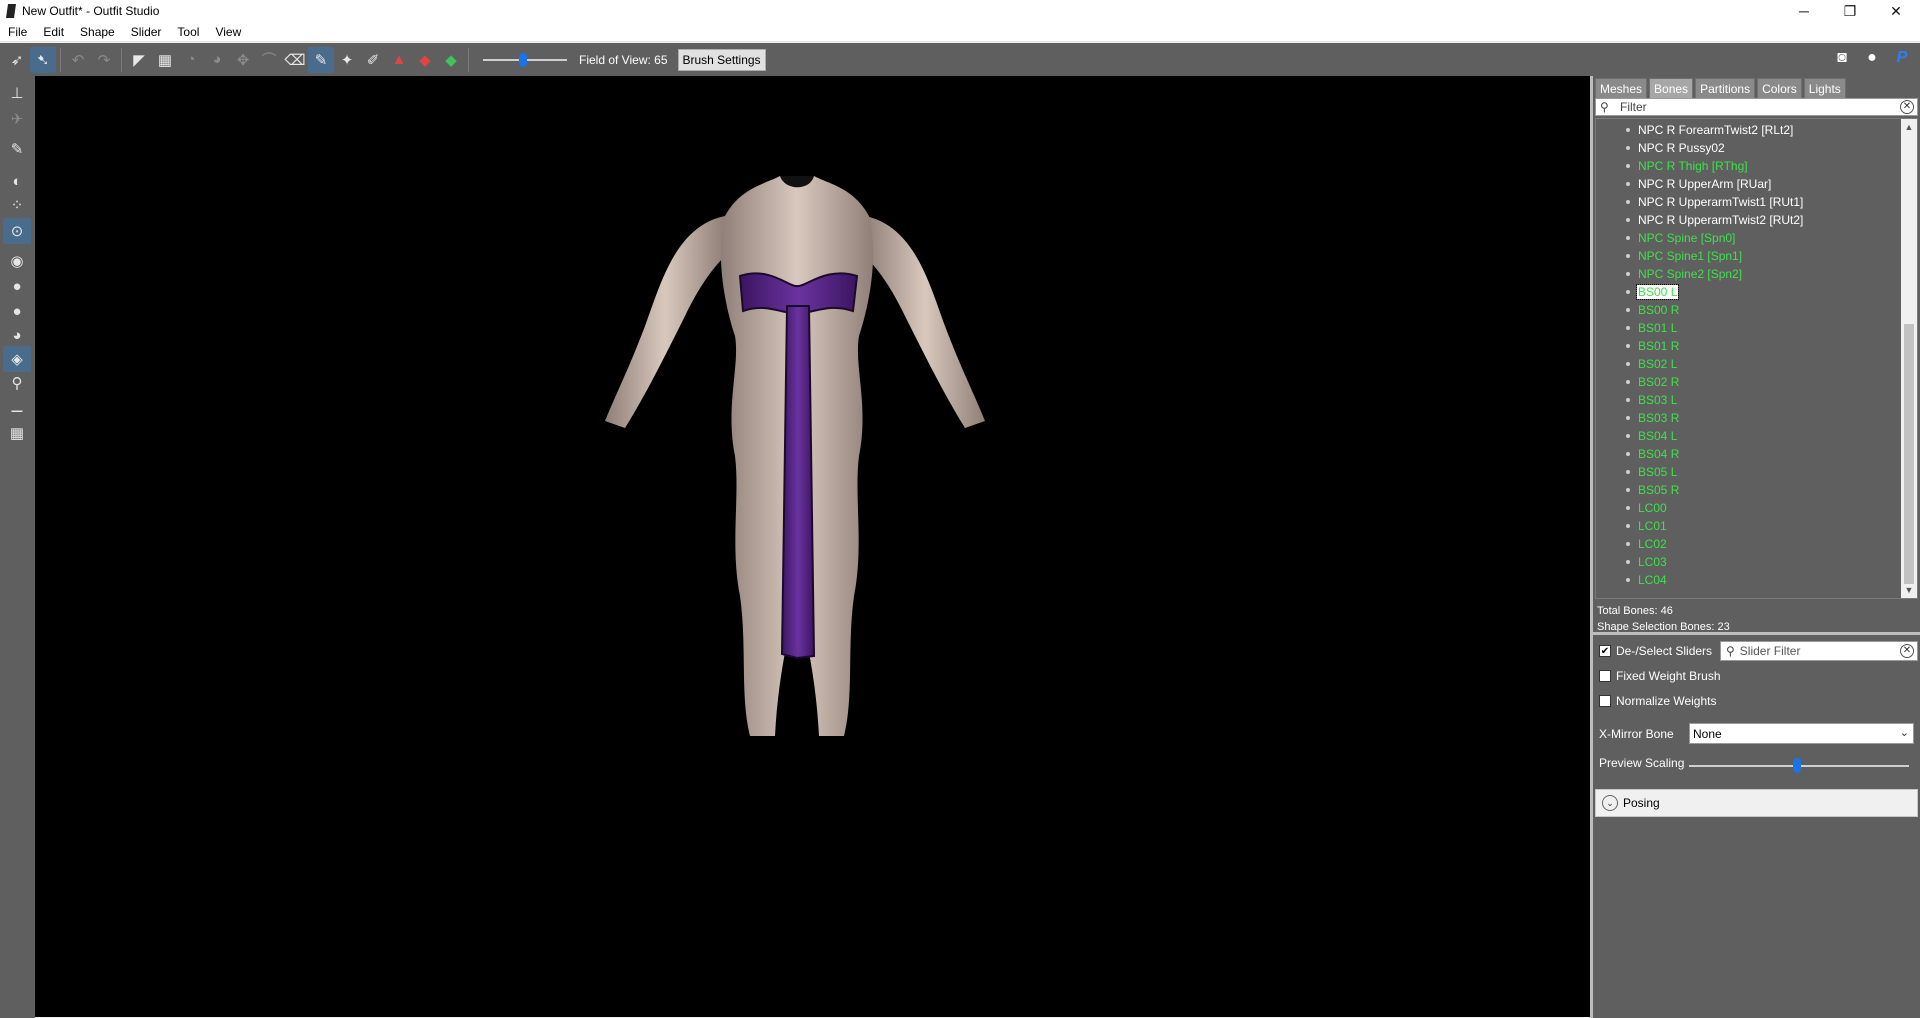  Describe the element at coordinates (17, 407) in the screenshot. I see `show-bones-icon: ⚊` at that location.